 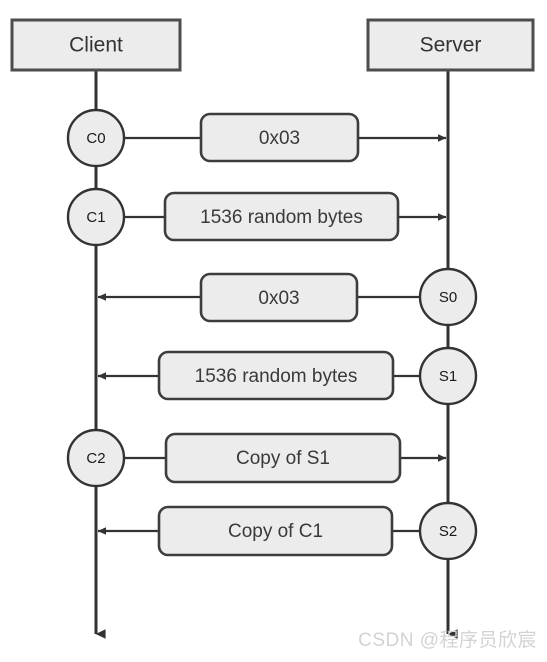 I want to click on state-node-s1-label: S1, so click(x=448, y=376).